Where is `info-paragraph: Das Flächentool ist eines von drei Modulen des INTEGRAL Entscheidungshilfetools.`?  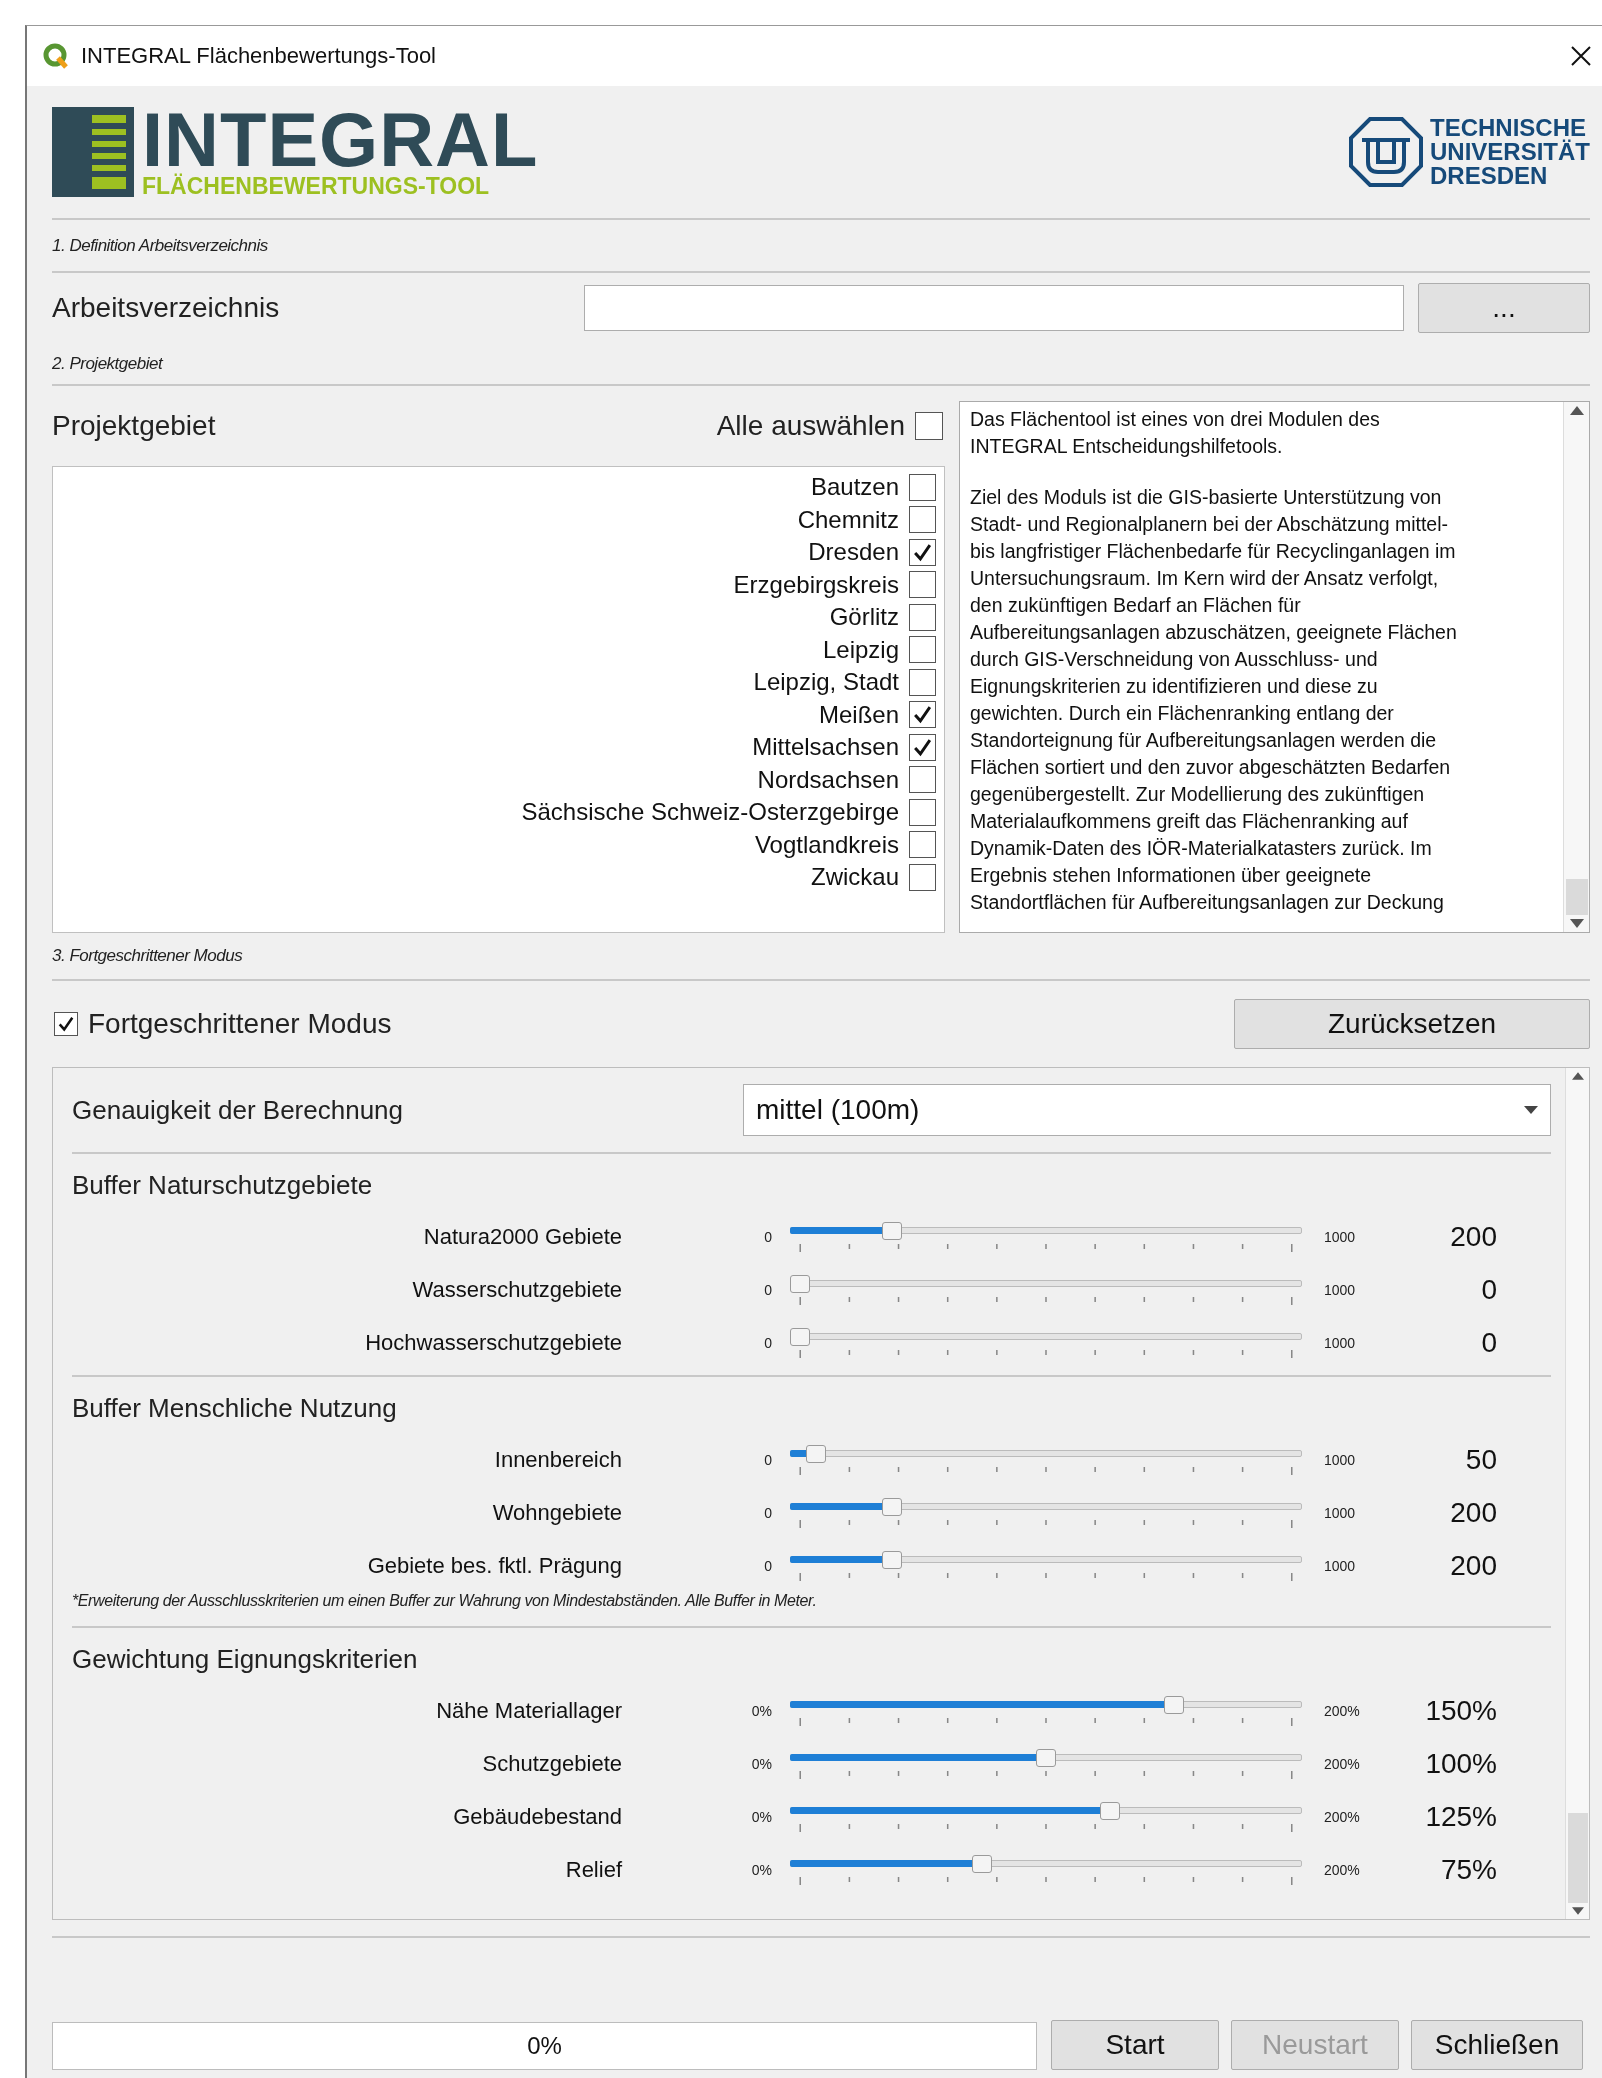 info-paragraph: Das Flächentool ist eines von drei Modulen des INTEGRAL Entscheidungshilfetools. is located at coordinates (1175, 433).